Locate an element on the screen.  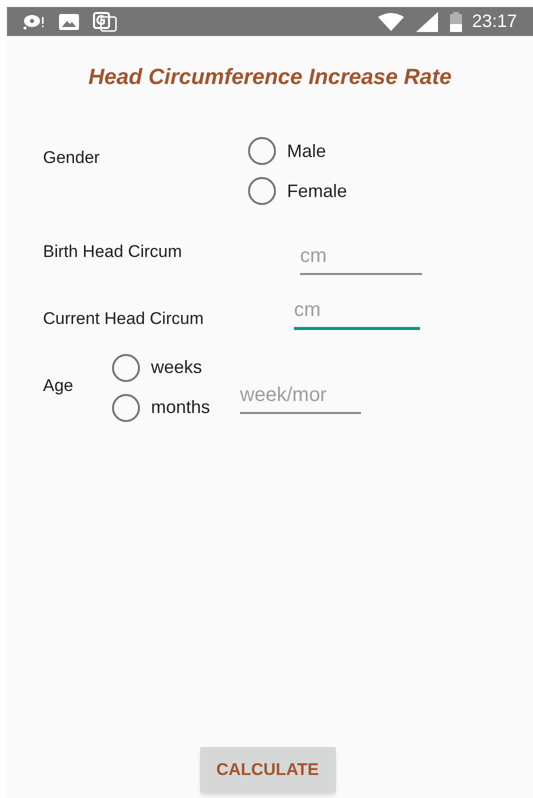
field-label: Birth Head Circum is located at coordinates (113, 252).